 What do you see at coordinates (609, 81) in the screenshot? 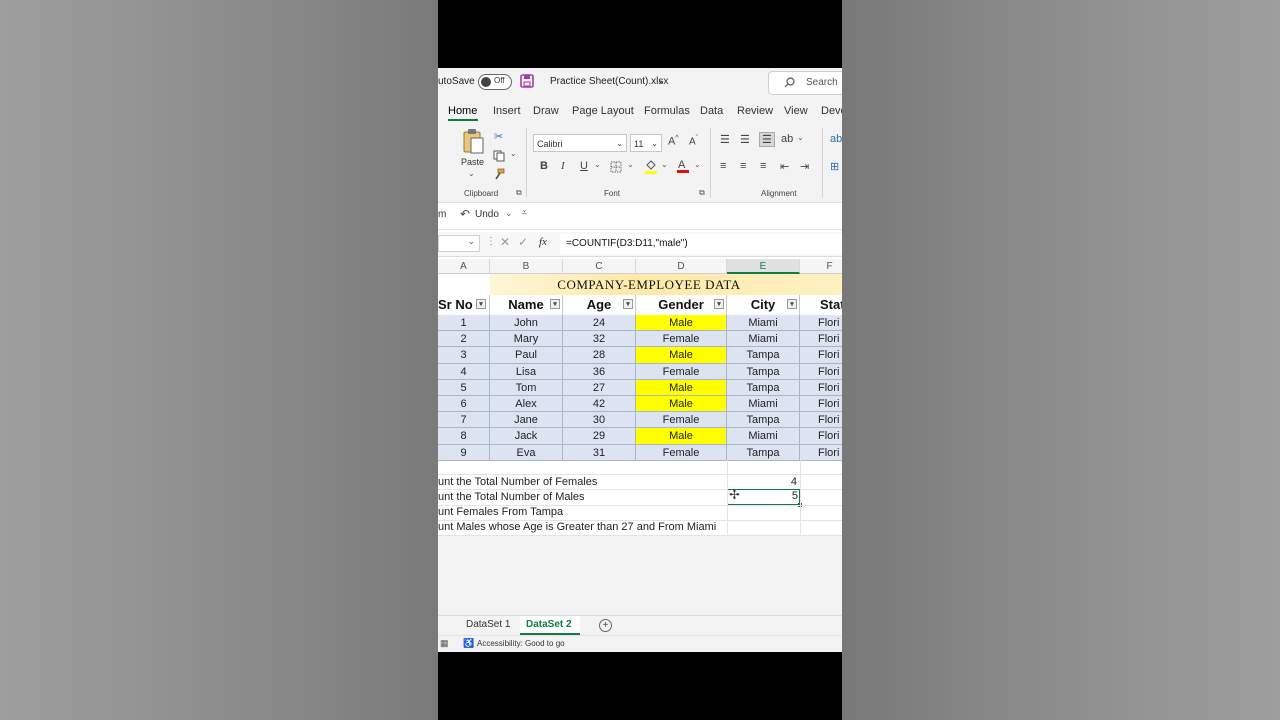
I see `file-name: Practice Sheet(Count).xlsx` at bounding box center [609, 81].